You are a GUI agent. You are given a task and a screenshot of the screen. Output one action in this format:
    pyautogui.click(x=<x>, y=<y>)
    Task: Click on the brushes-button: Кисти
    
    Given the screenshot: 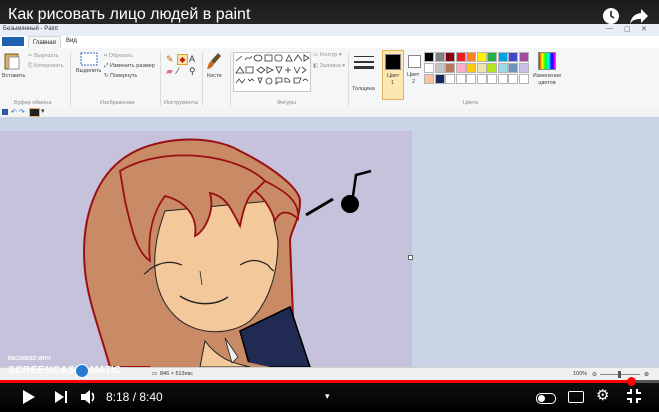 What is the action you would take?
    pyautogui.click(x=216, y=72)
    